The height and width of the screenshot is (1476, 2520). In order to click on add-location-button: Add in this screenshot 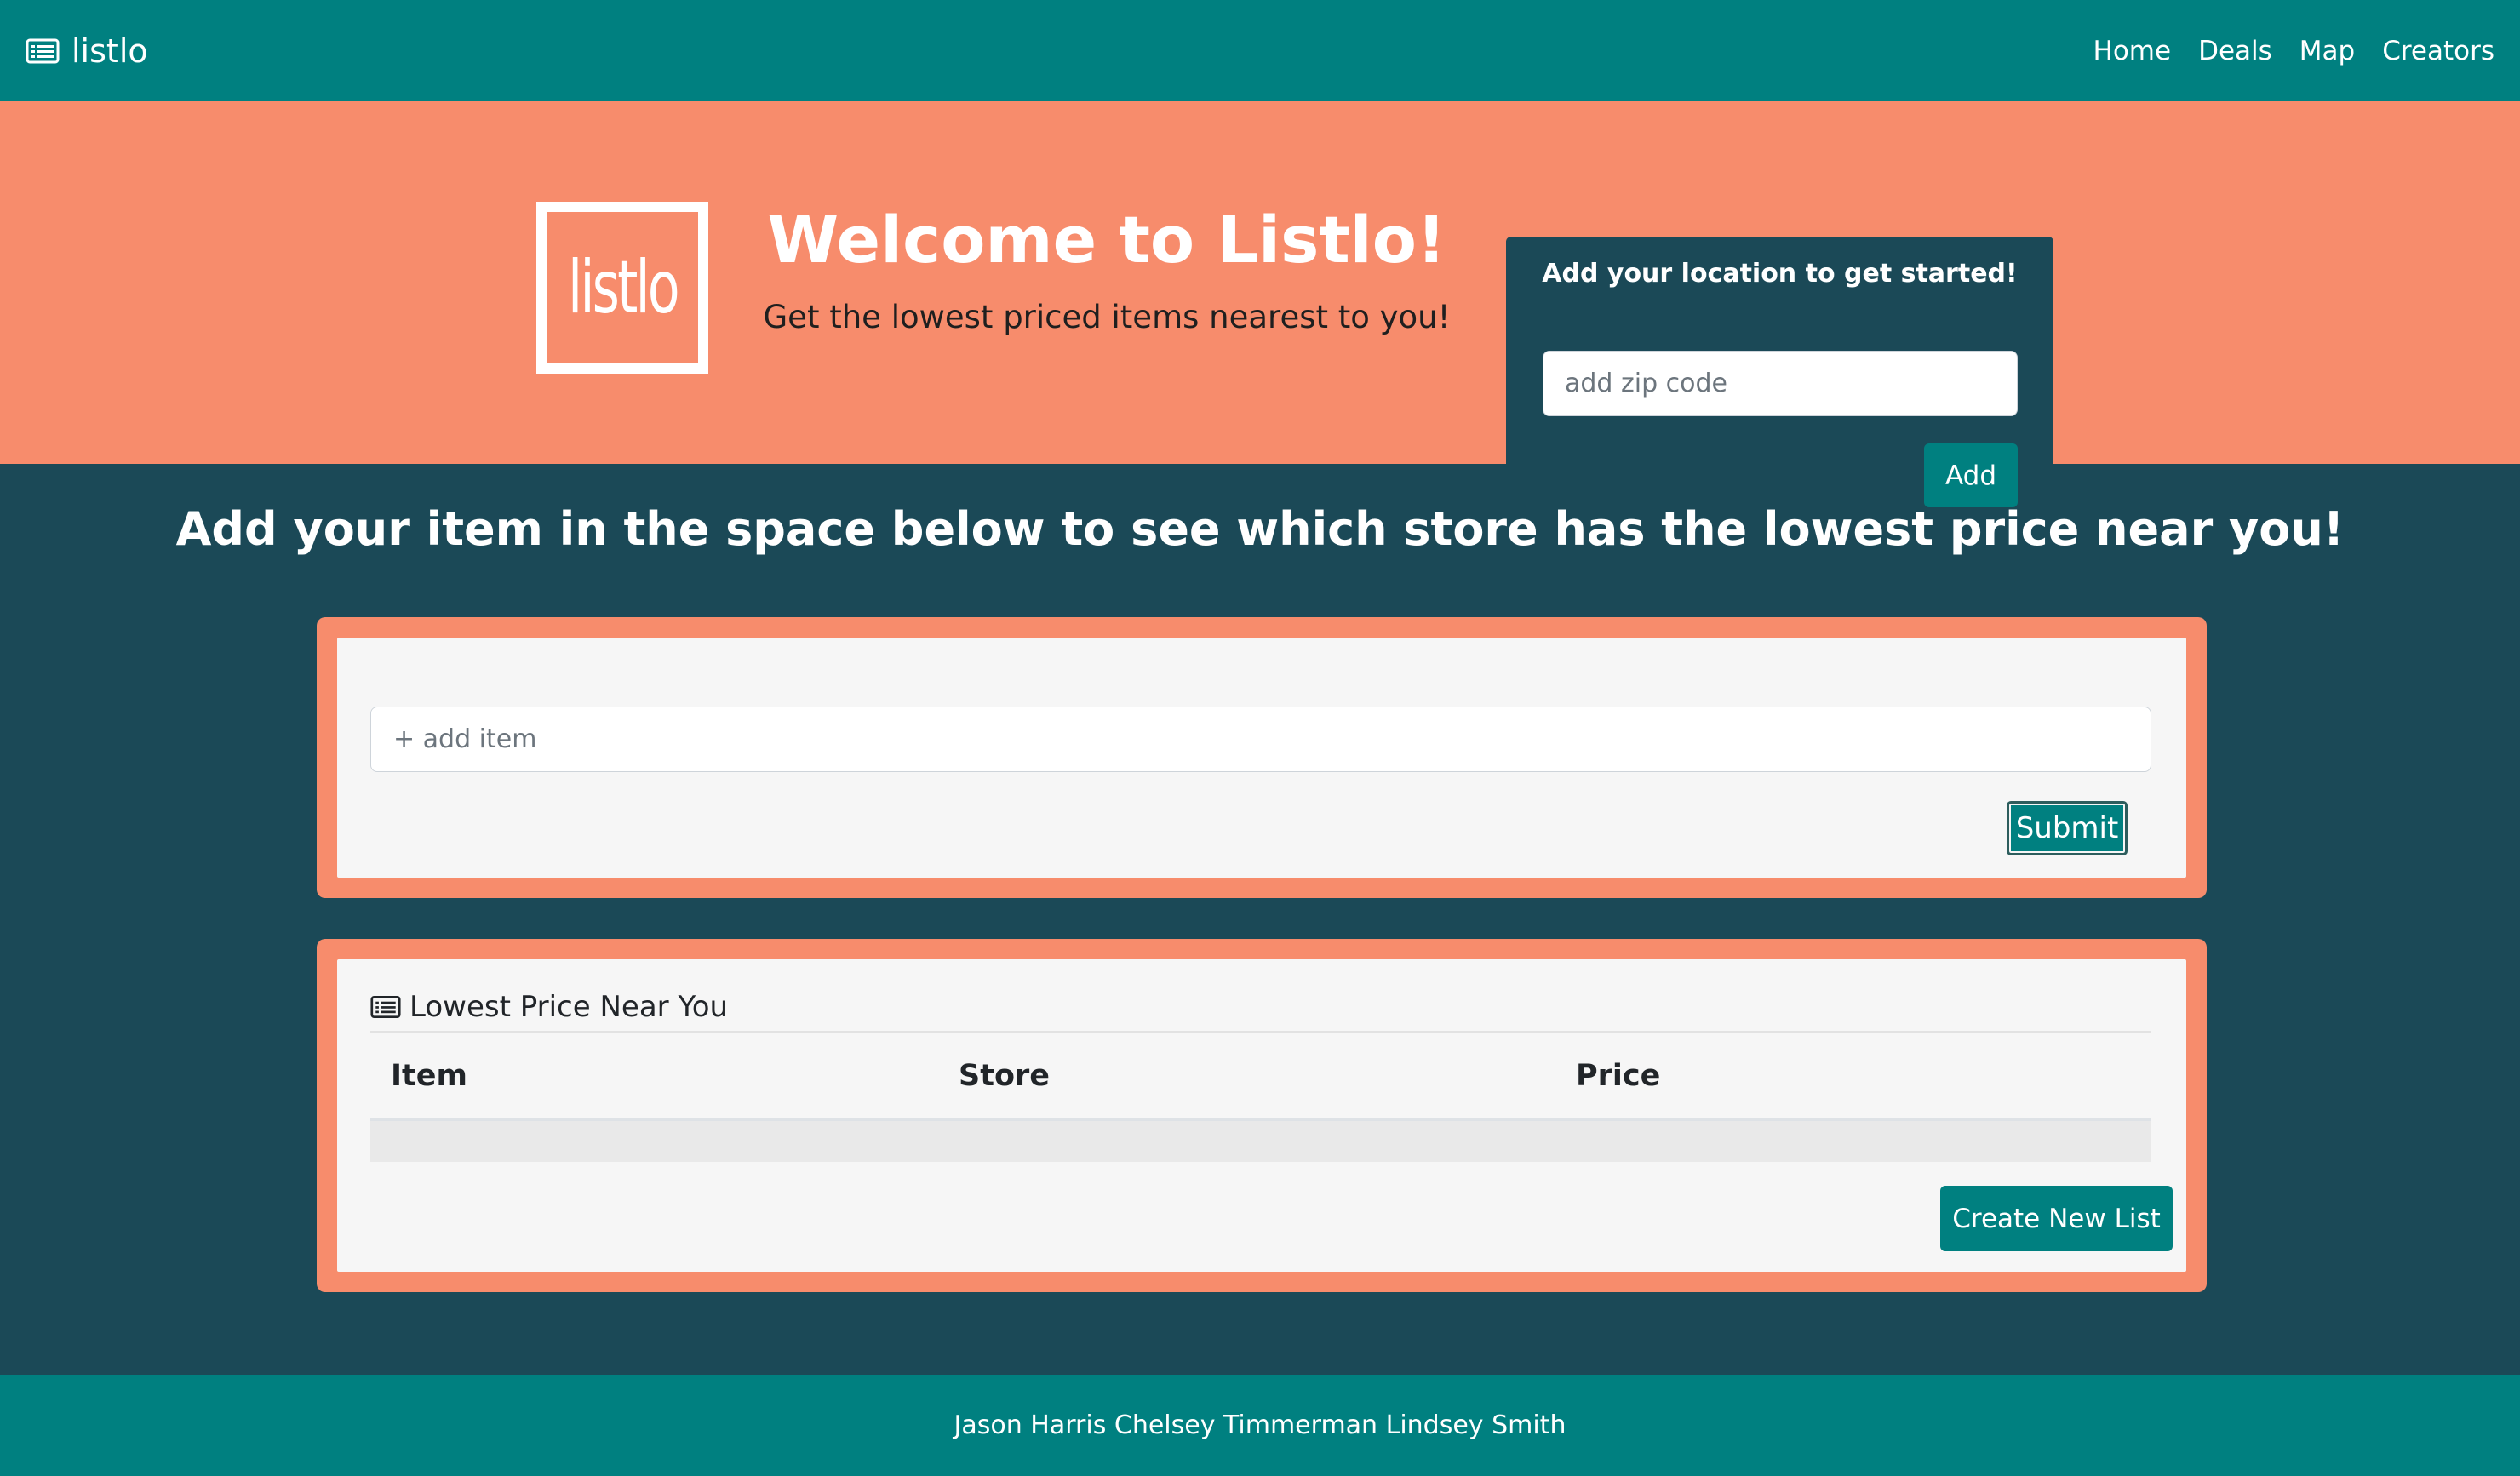, I will do `click(1971, 475)`.